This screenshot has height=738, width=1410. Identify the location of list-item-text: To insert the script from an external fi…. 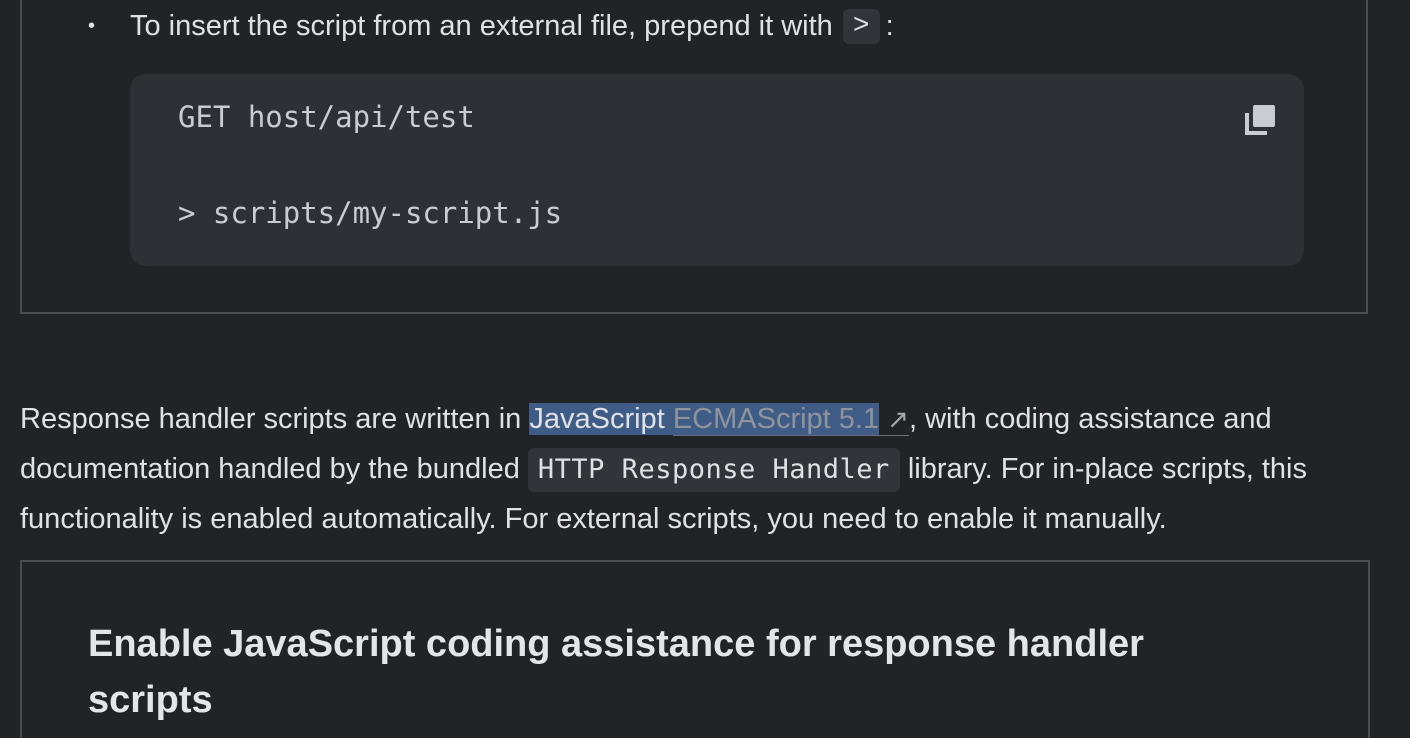
(481, 25).